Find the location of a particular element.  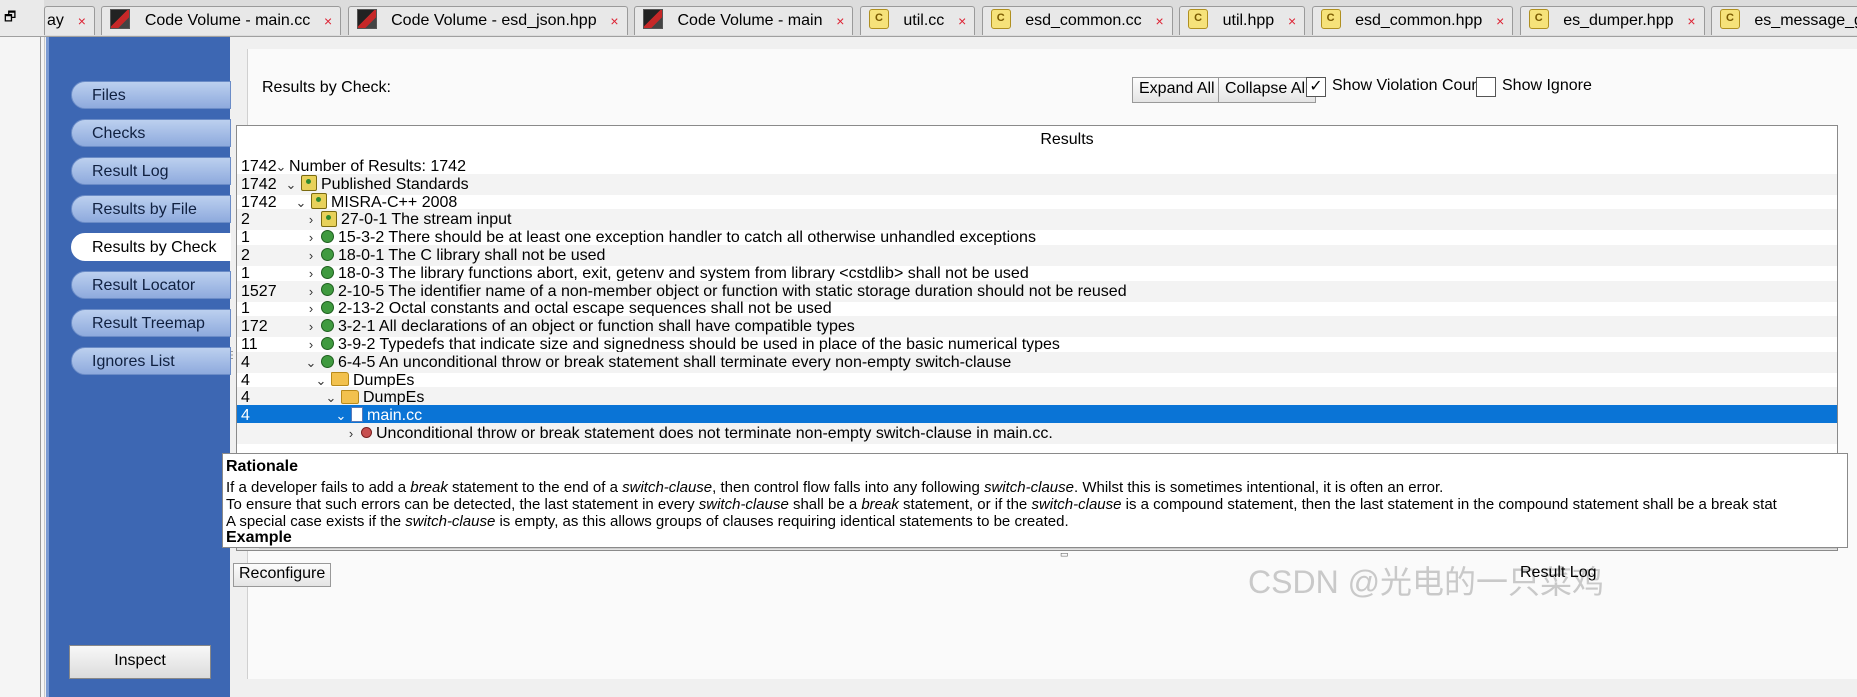

tab-es-message-generated-h: C es_message_generated.h is located at coordinates (1783, 20).